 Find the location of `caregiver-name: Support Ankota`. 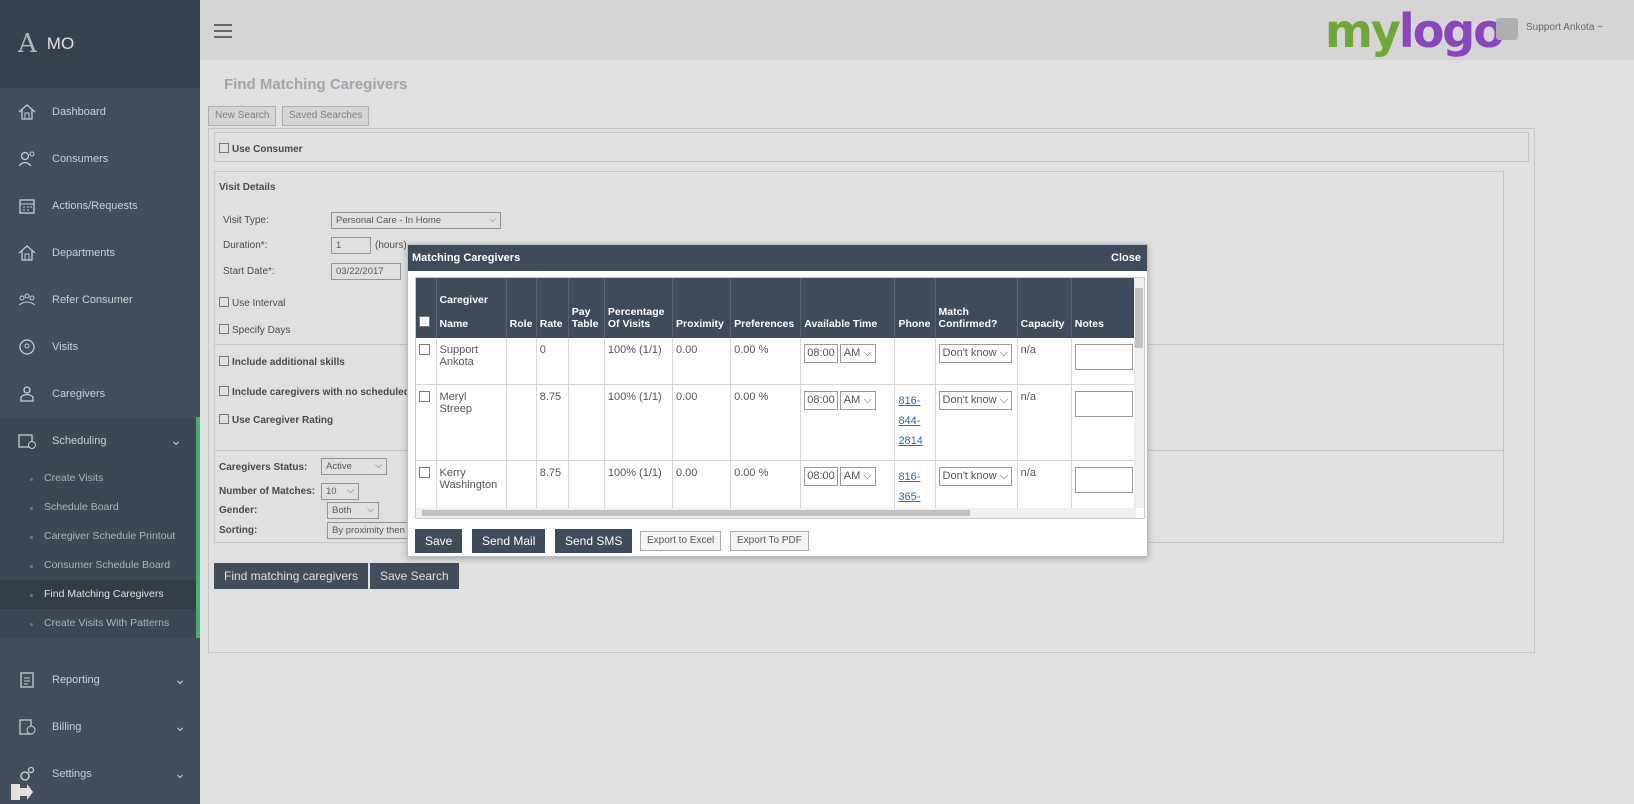

caregiver-name: Support Ankota is located at coordinates (471, 361).